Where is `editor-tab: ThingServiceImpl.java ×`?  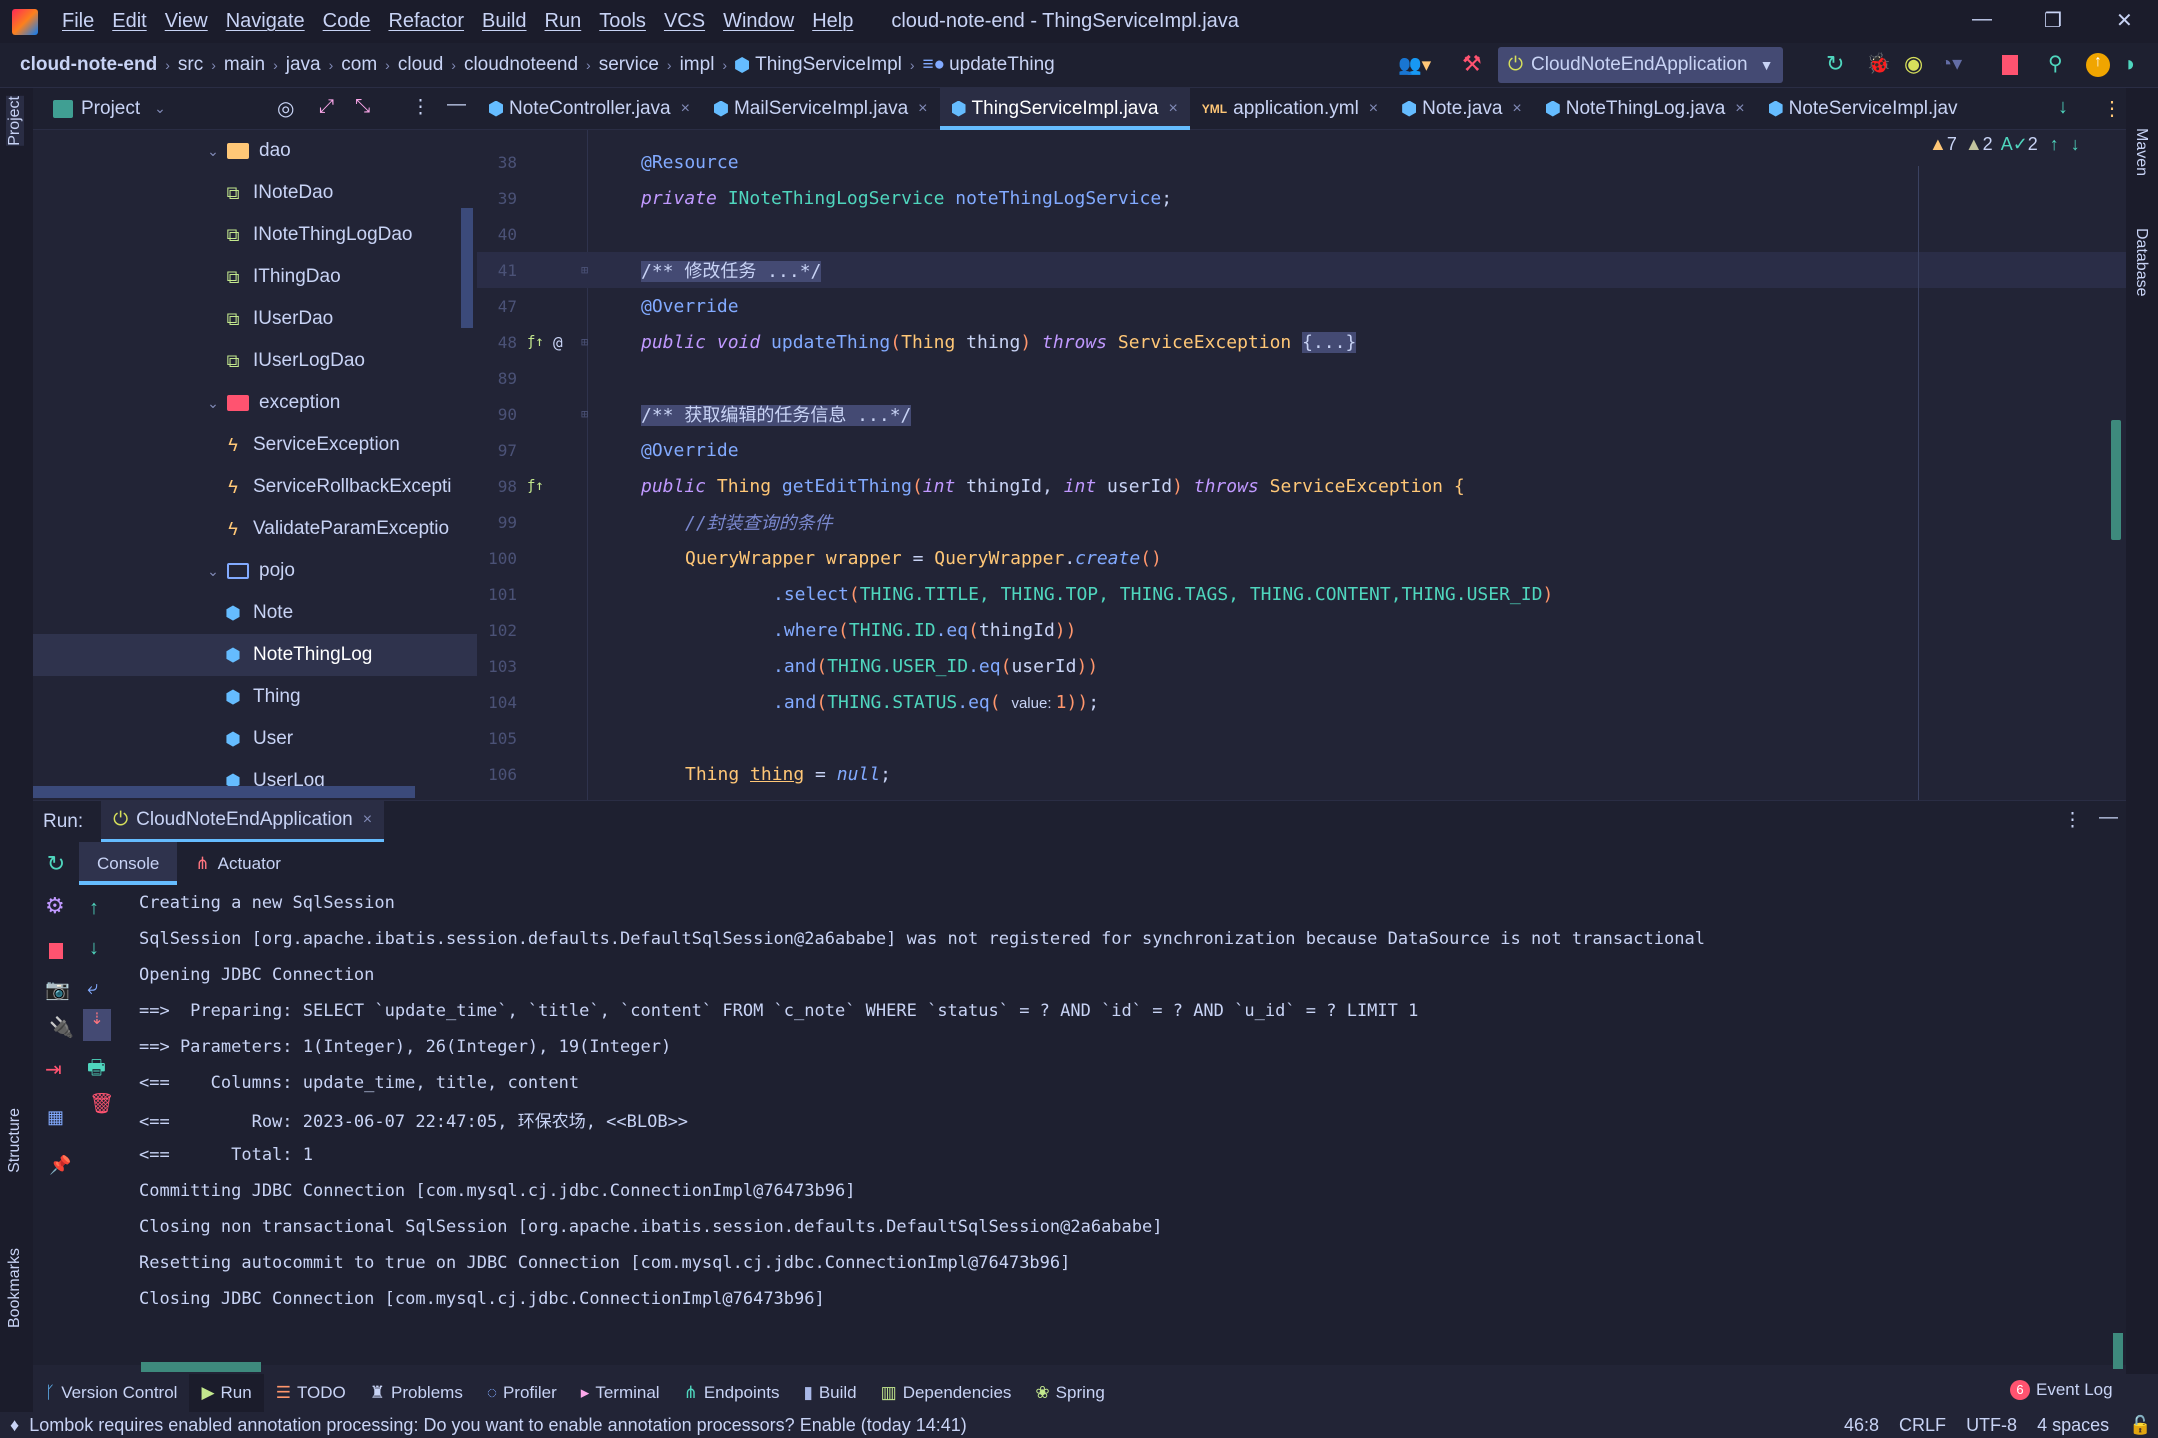
editor-tab: ThingServiceImpl.java × is located at coordinates (1065, 108).